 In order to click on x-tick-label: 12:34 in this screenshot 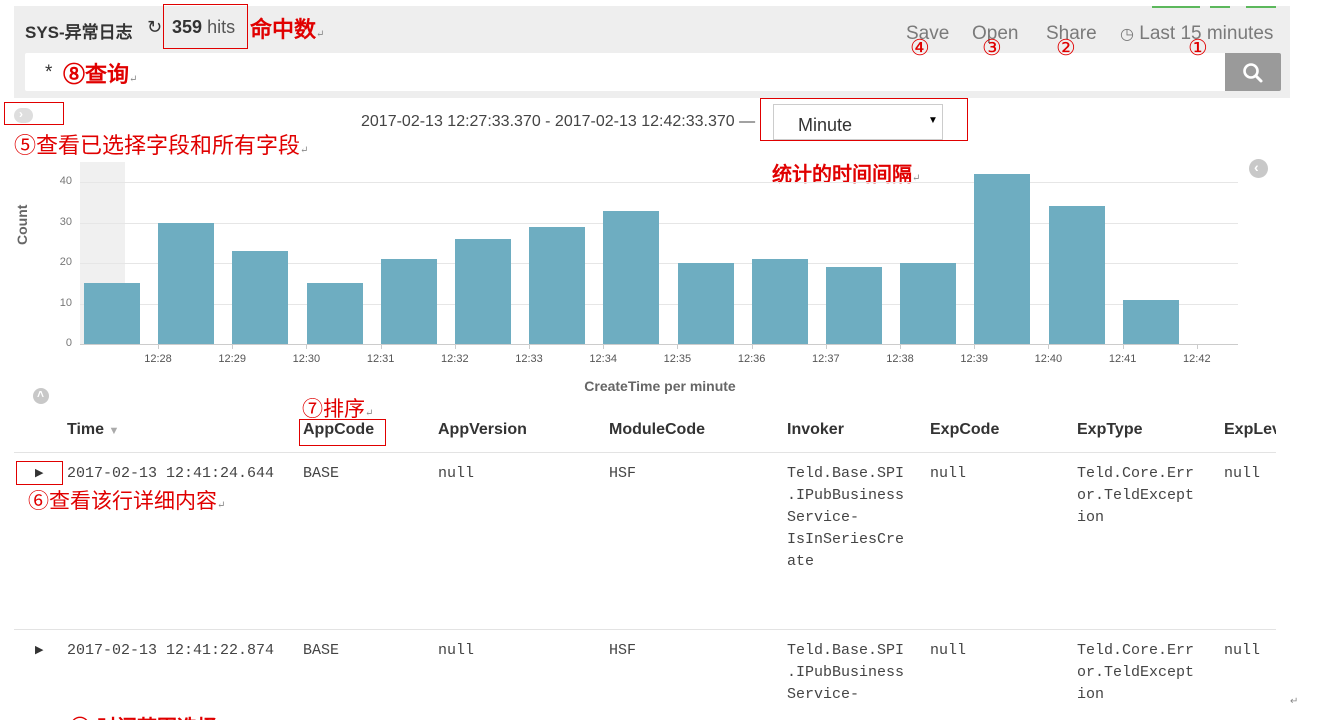, I will do `click(603, 359)`.